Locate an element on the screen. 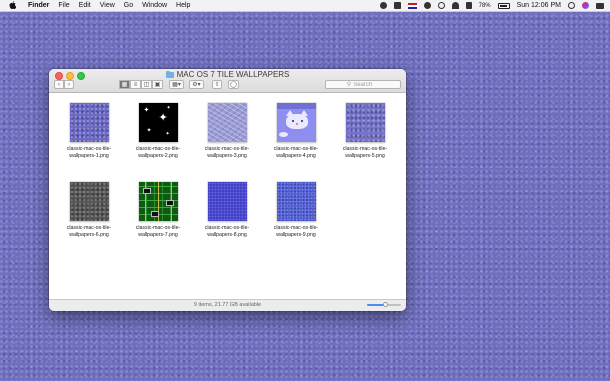  icon-view-button: ▦ is located at coordinates (124, 84).